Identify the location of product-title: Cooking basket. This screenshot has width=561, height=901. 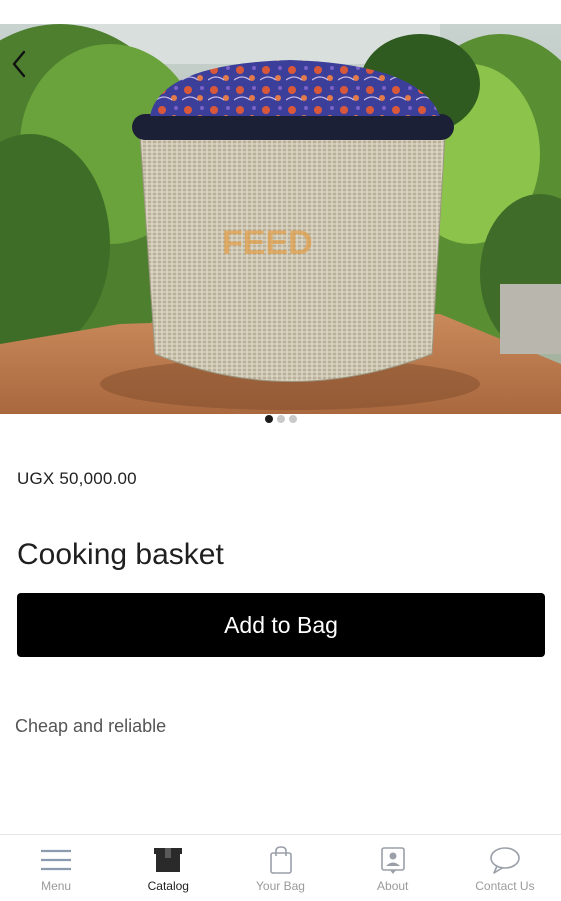
(120, 554).